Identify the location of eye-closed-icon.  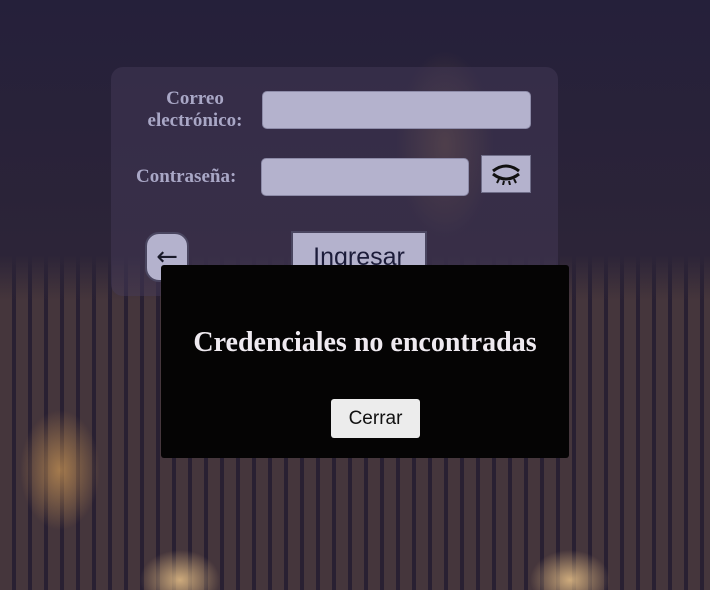
(506, 174).